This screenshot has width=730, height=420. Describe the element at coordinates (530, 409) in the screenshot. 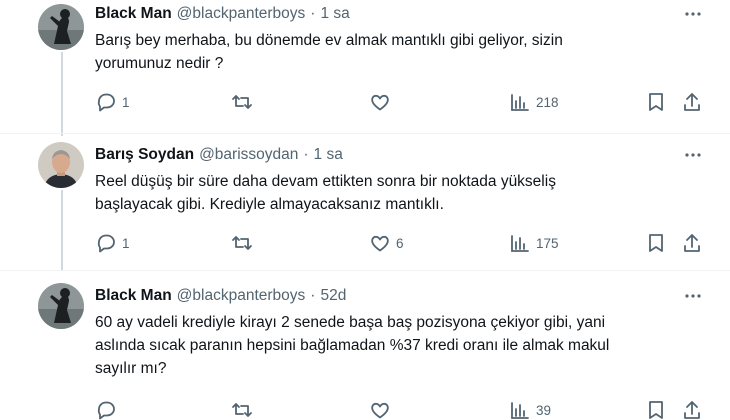

I see `views-button: 39` at that location.